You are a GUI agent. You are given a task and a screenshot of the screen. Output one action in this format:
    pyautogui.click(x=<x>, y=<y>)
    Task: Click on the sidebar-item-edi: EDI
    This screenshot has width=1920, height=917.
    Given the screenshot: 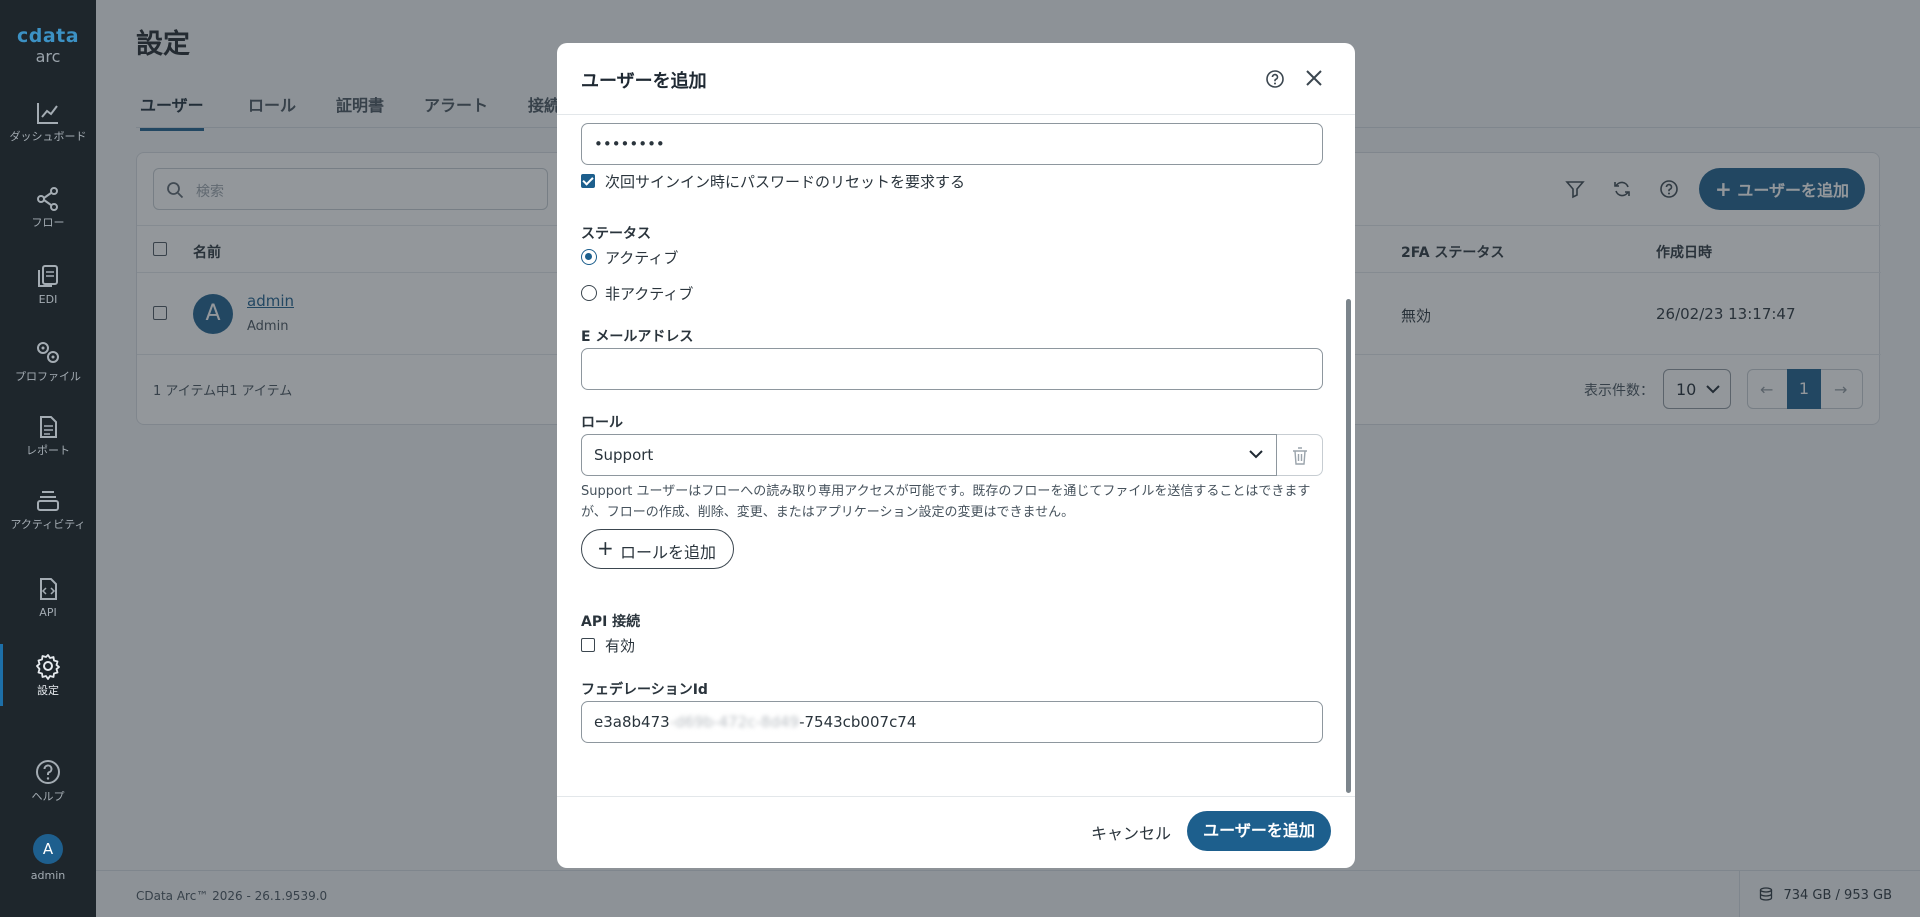 What is the action you would take?
    pyautogui.click(x=48, y=284)
    